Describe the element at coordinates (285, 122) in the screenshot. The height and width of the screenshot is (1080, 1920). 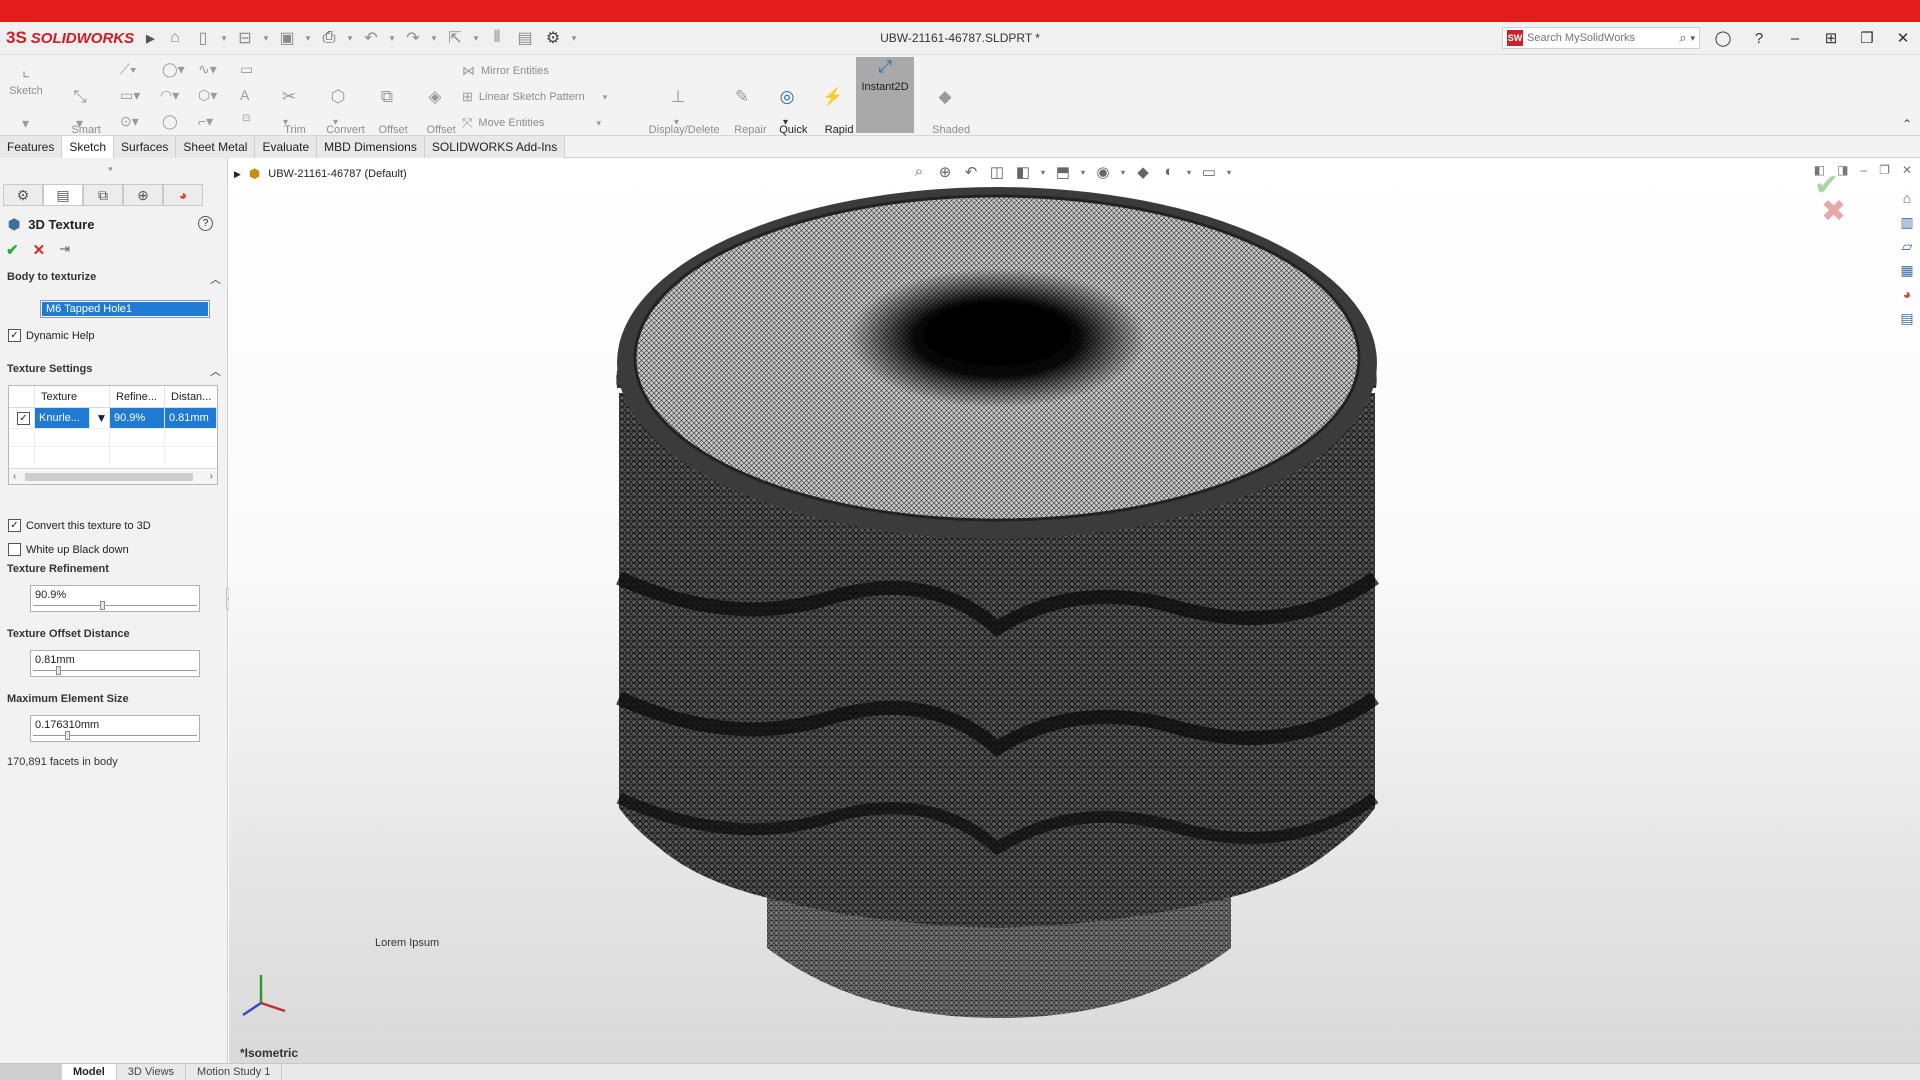
I see `trim-caret-icon: ▾` at that location.